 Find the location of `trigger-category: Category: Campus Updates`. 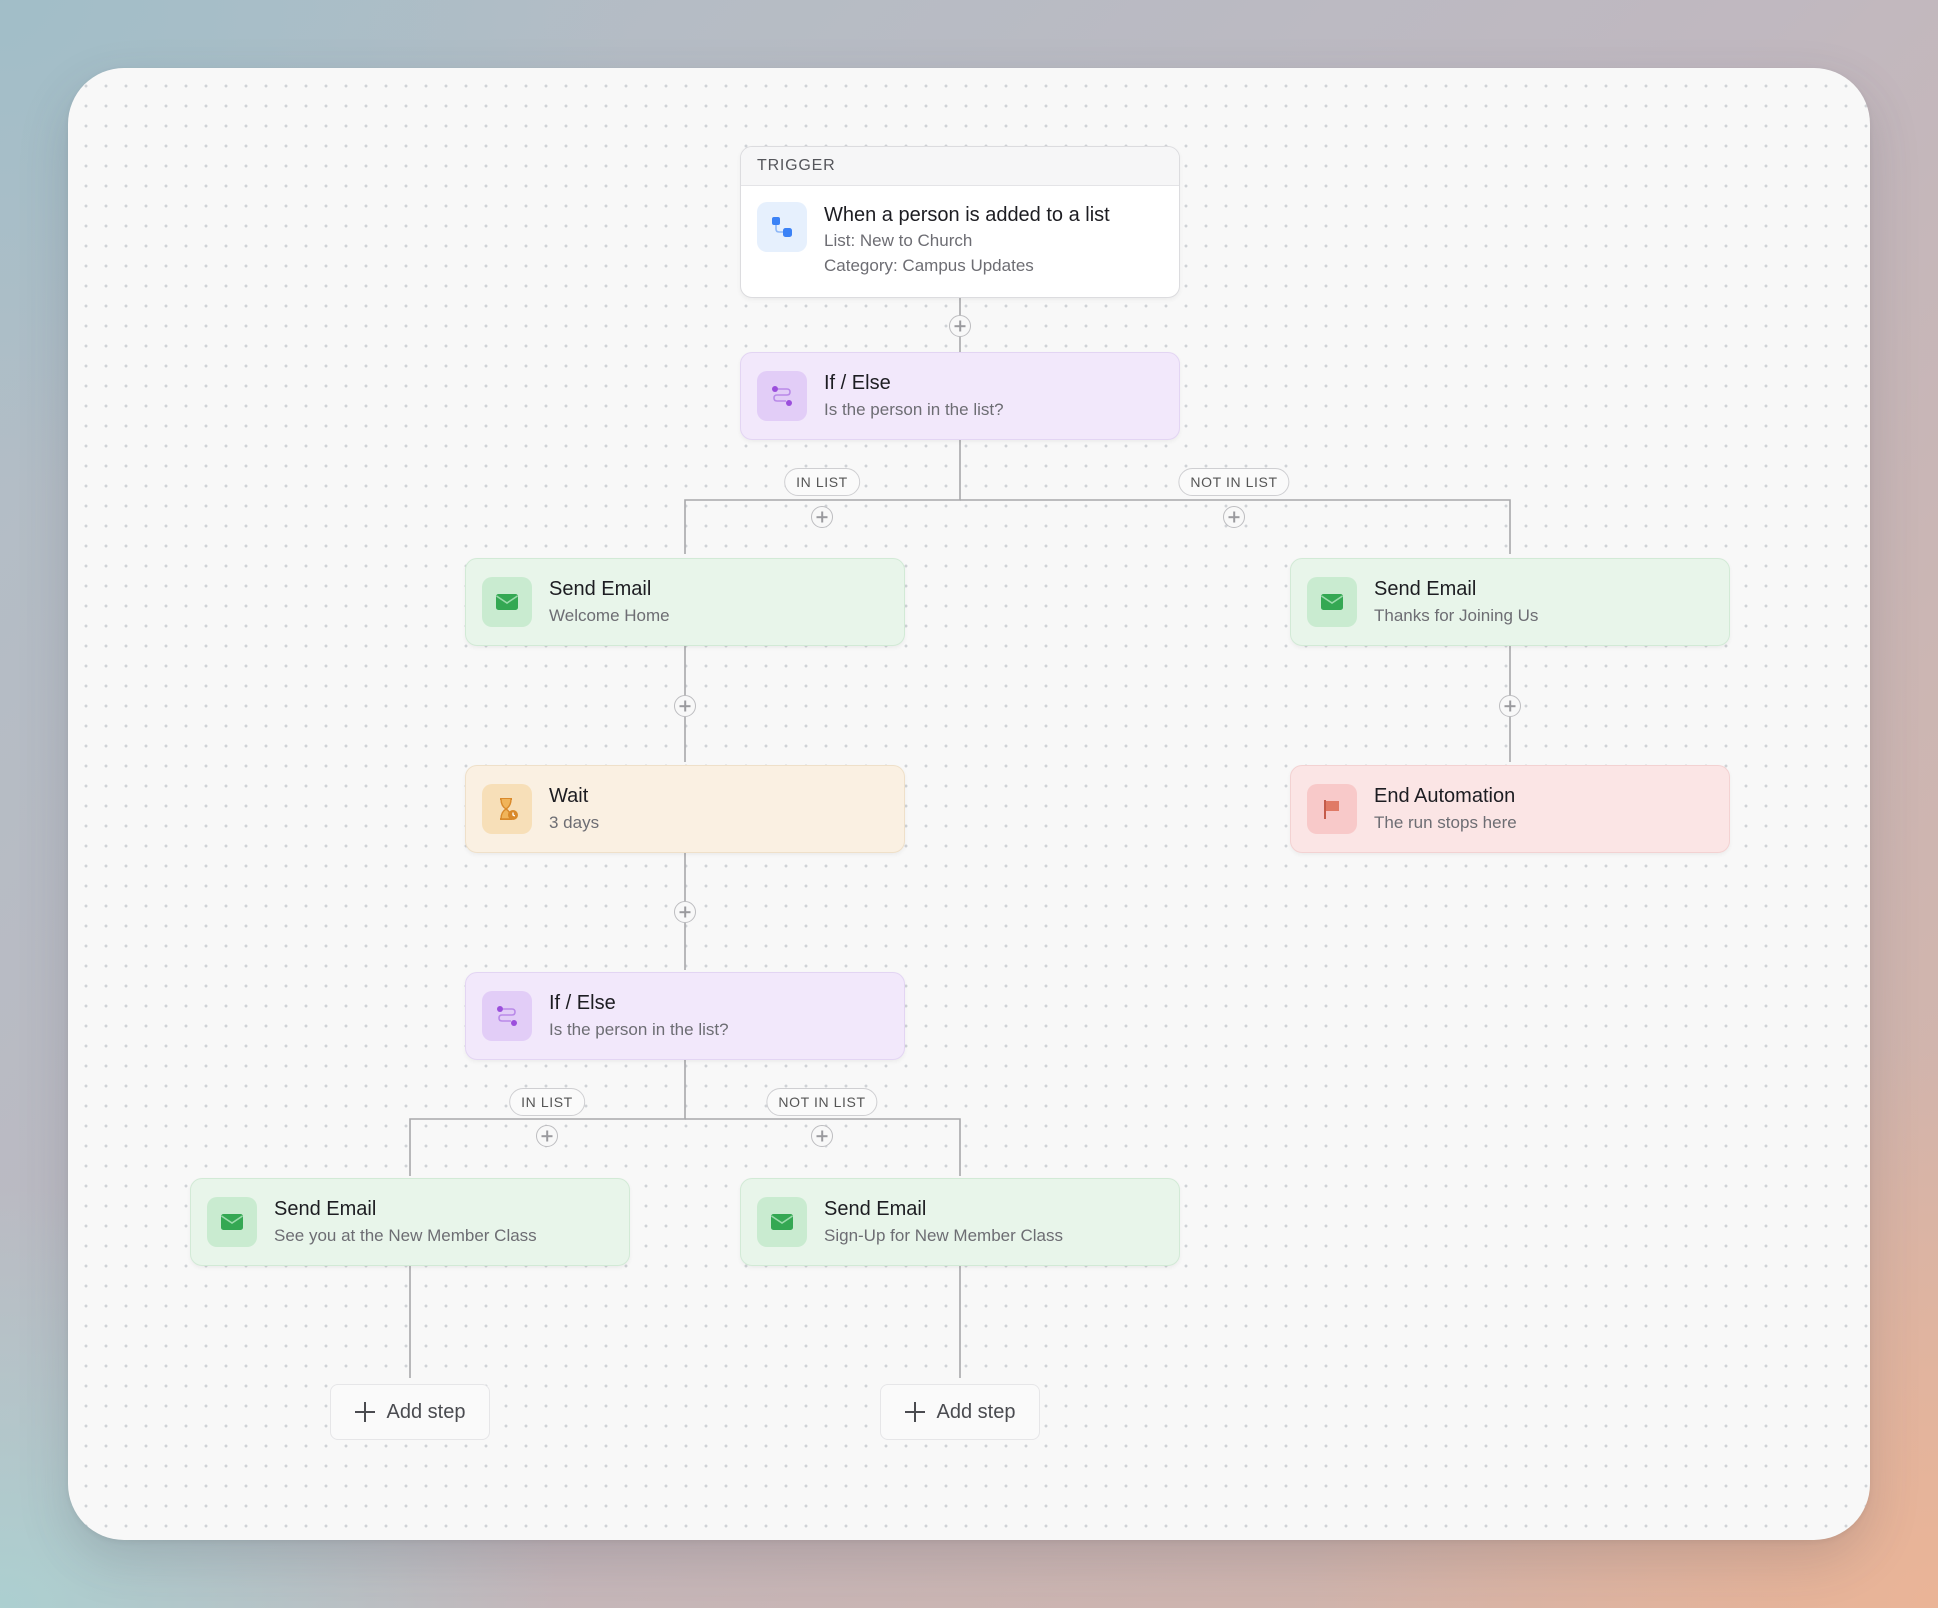

trigger-category: Category: Campus Updates is located at coordinates (929, 265).